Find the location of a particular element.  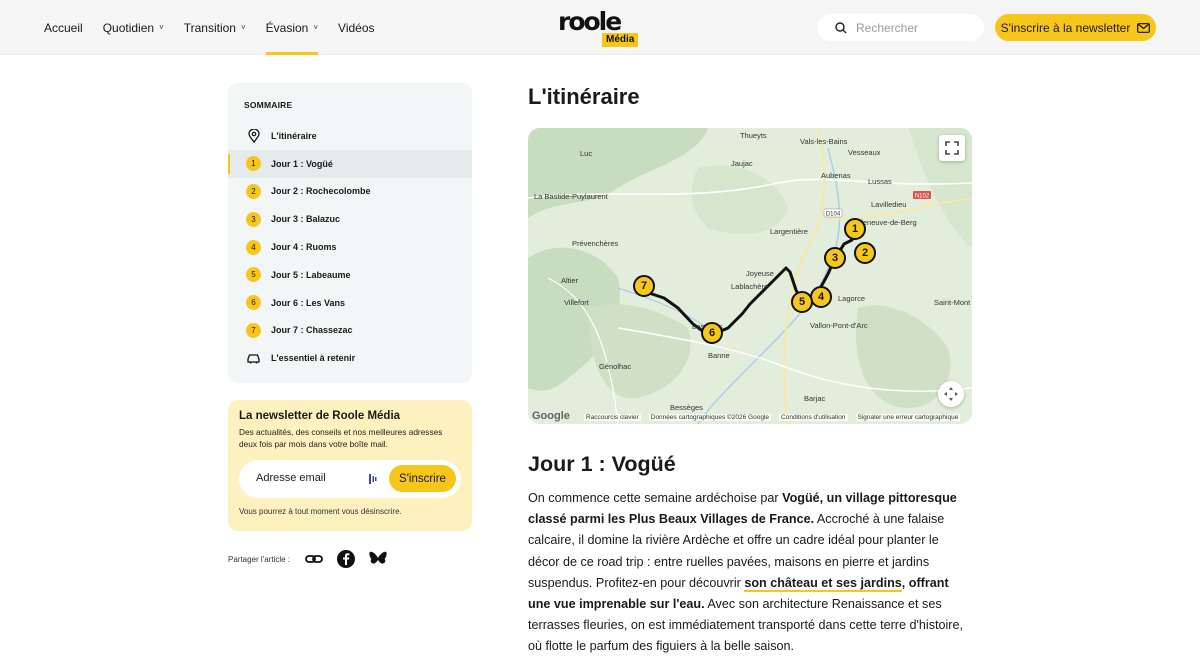

toc-item-label: L'itinéraire is located at coordinates (294, 135).